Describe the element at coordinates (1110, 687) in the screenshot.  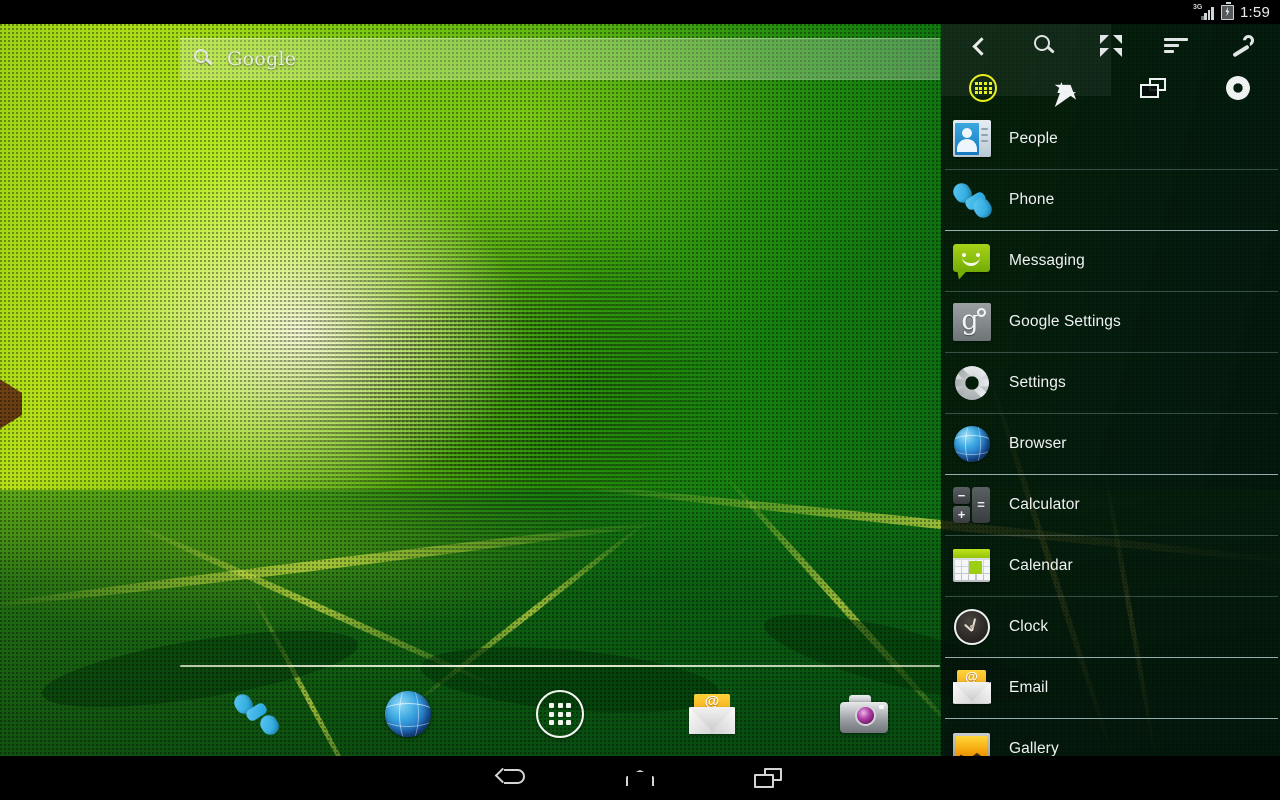
I see `app-list-item-email: @ Email` at that location.